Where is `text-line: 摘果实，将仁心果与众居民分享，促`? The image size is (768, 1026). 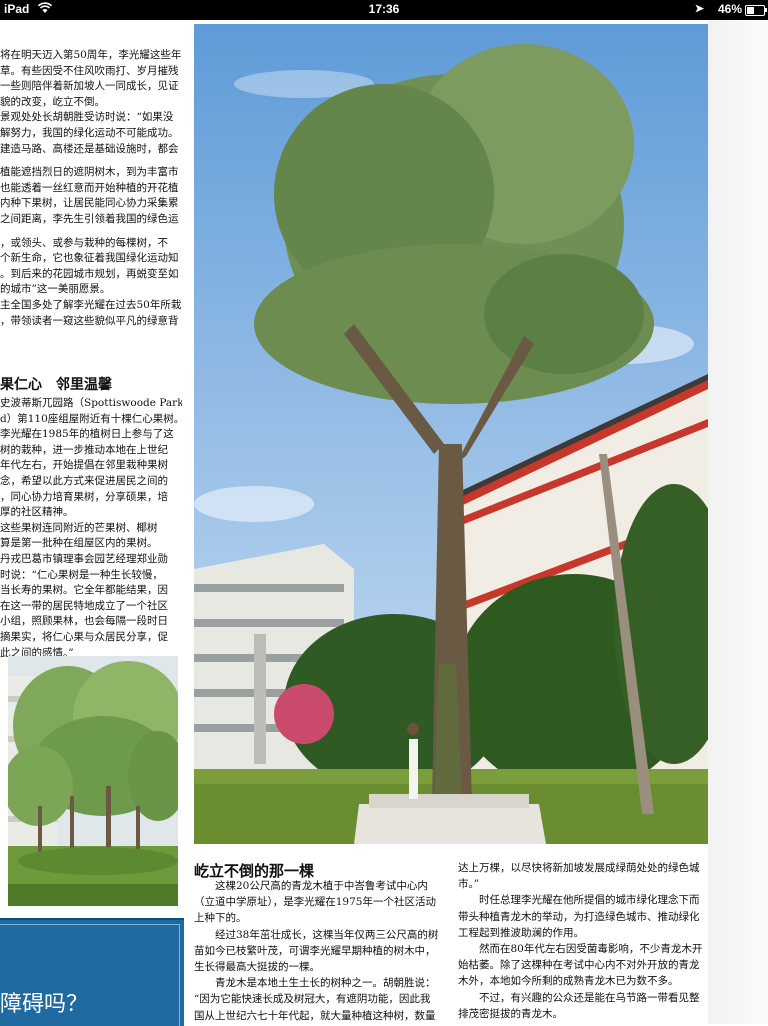 text-line: 摘果实，将仁心果与众居民分享，促 is located at coordinates (84, 636).